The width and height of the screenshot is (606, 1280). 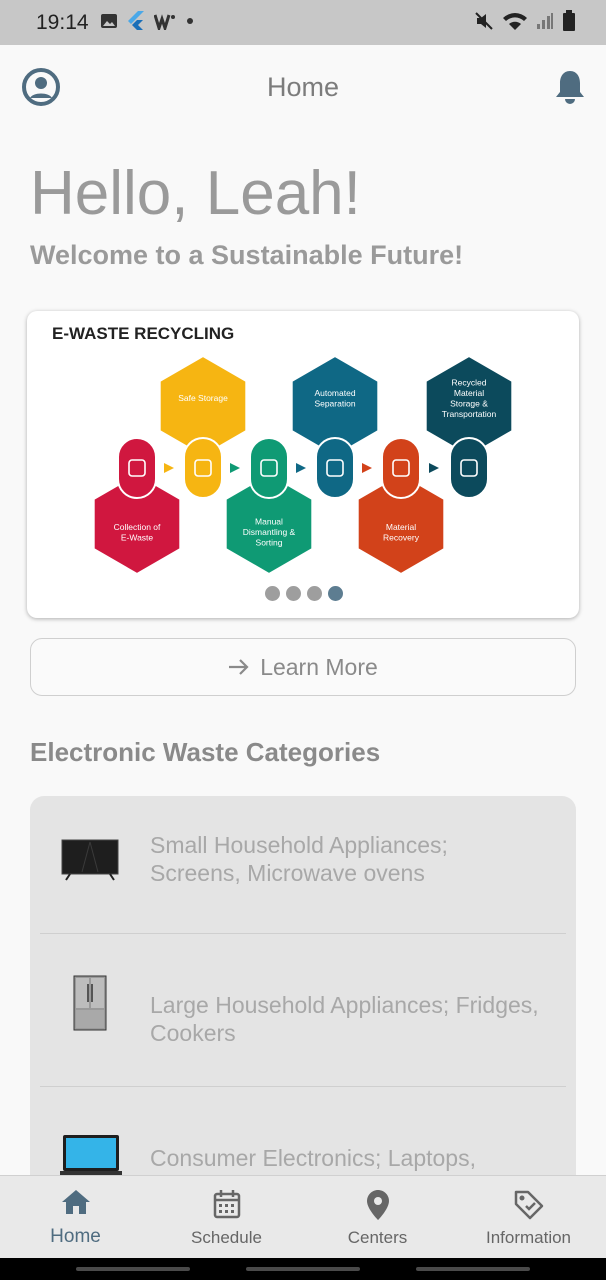 What do you see at coordinates (136, 20) in the screenshot?
I see `flutter-icon` at bounding box center [136, 20].